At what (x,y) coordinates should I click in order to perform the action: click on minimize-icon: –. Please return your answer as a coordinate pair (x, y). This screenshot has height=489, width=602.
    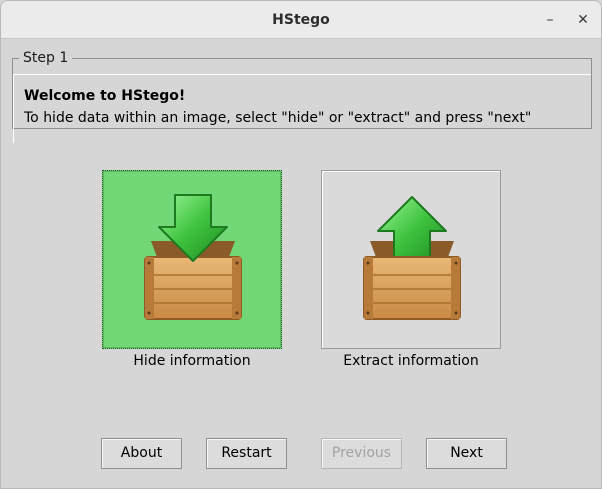
    Looking at the image, I should click on (550, 20).